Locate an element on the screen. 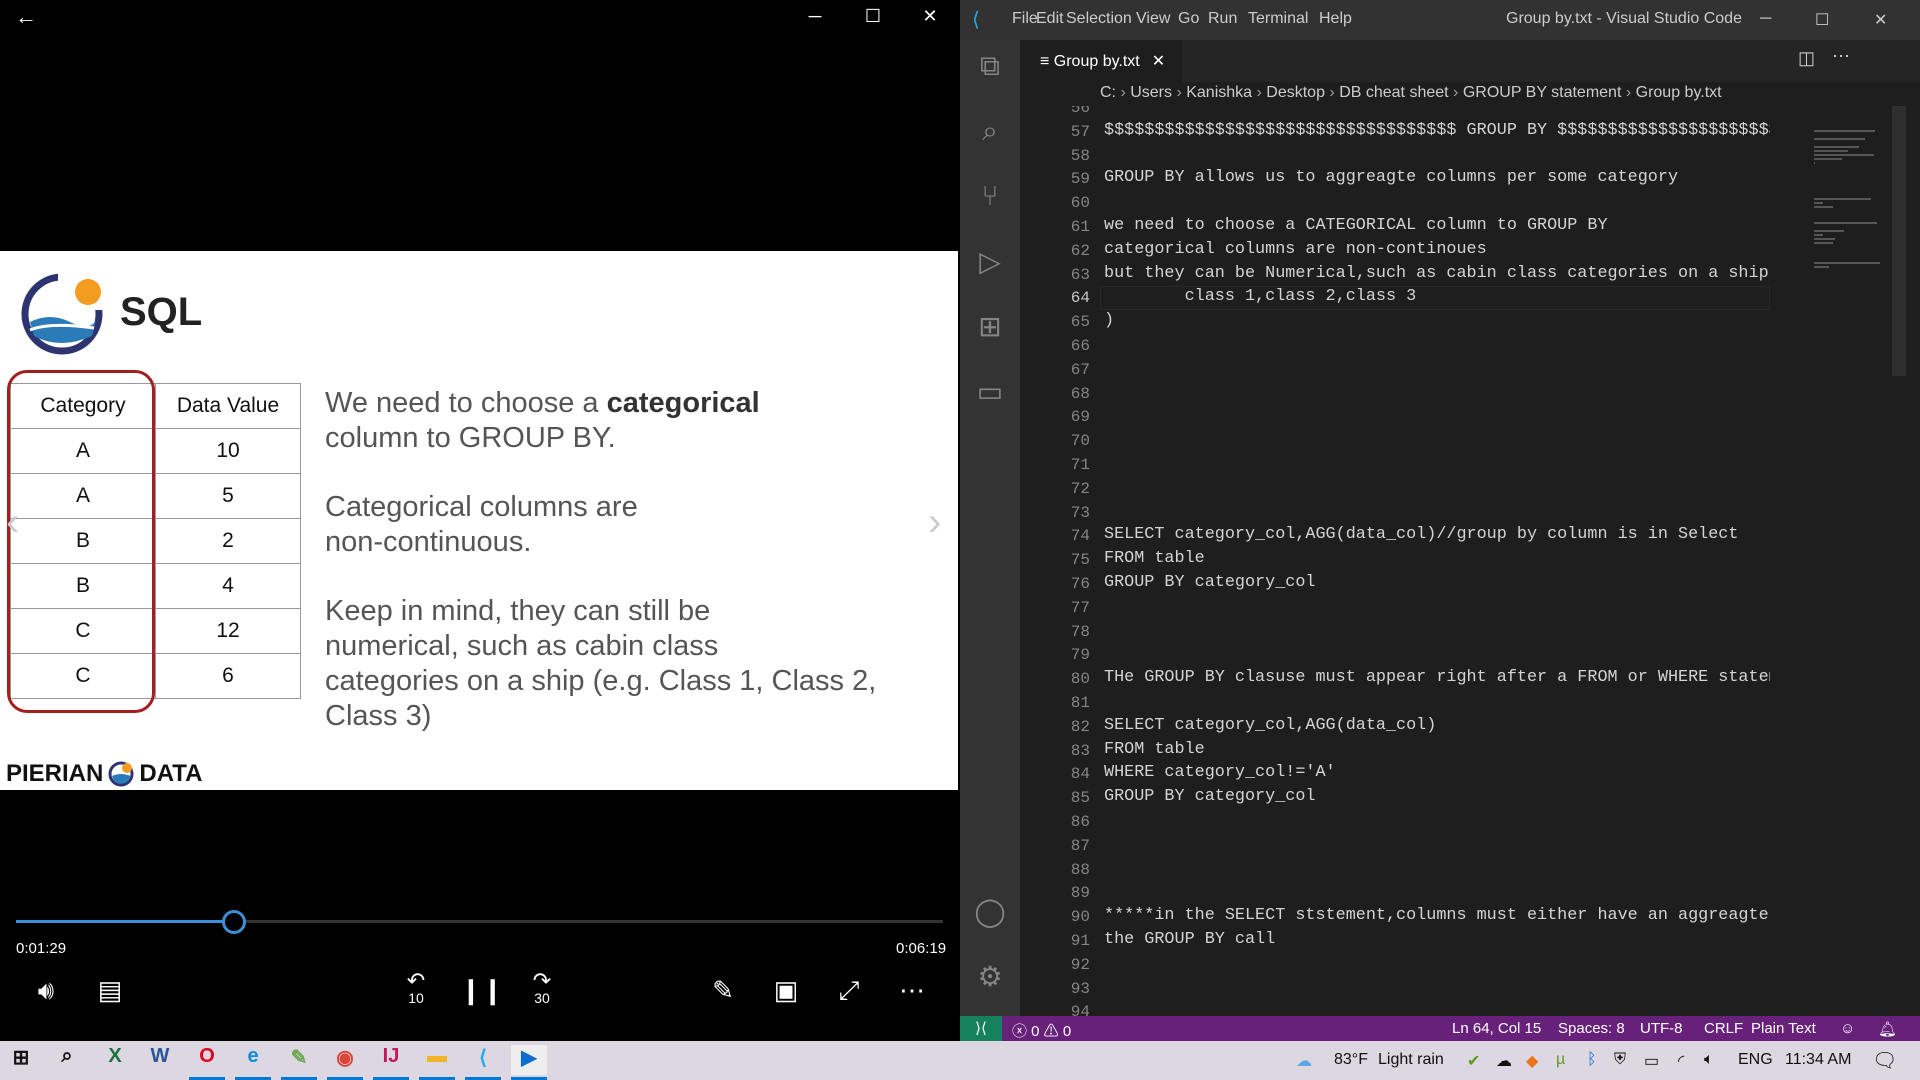 This screenshot has height=1080, width=1920. intellij-icon: IJ is located at coordinates (391, 1060).